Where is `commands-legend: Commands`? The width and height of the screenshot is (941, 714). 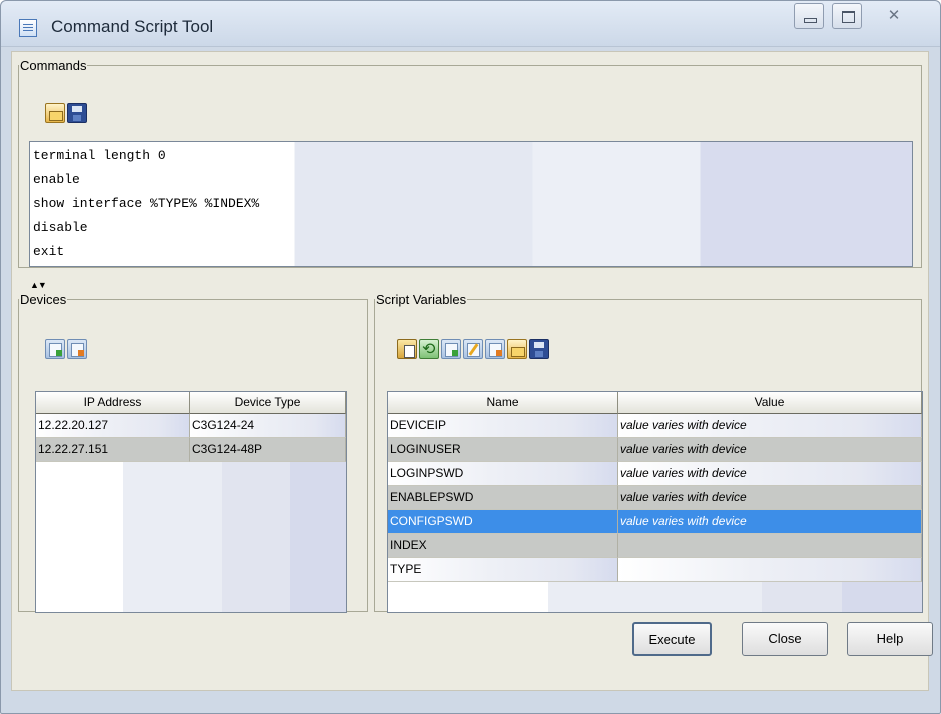 commands-legend: Commands is located at coordinates (53, 65).